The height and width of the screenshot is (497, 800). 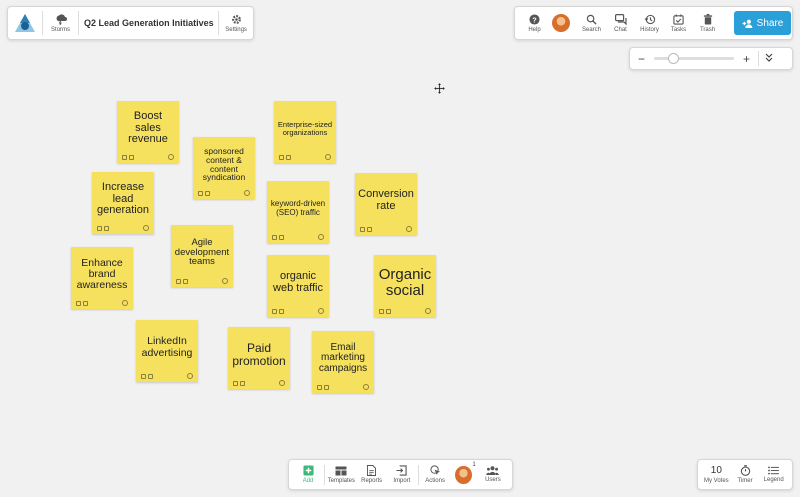 I want to click on zoom-slider-thumb, so click(x=673, y=58).